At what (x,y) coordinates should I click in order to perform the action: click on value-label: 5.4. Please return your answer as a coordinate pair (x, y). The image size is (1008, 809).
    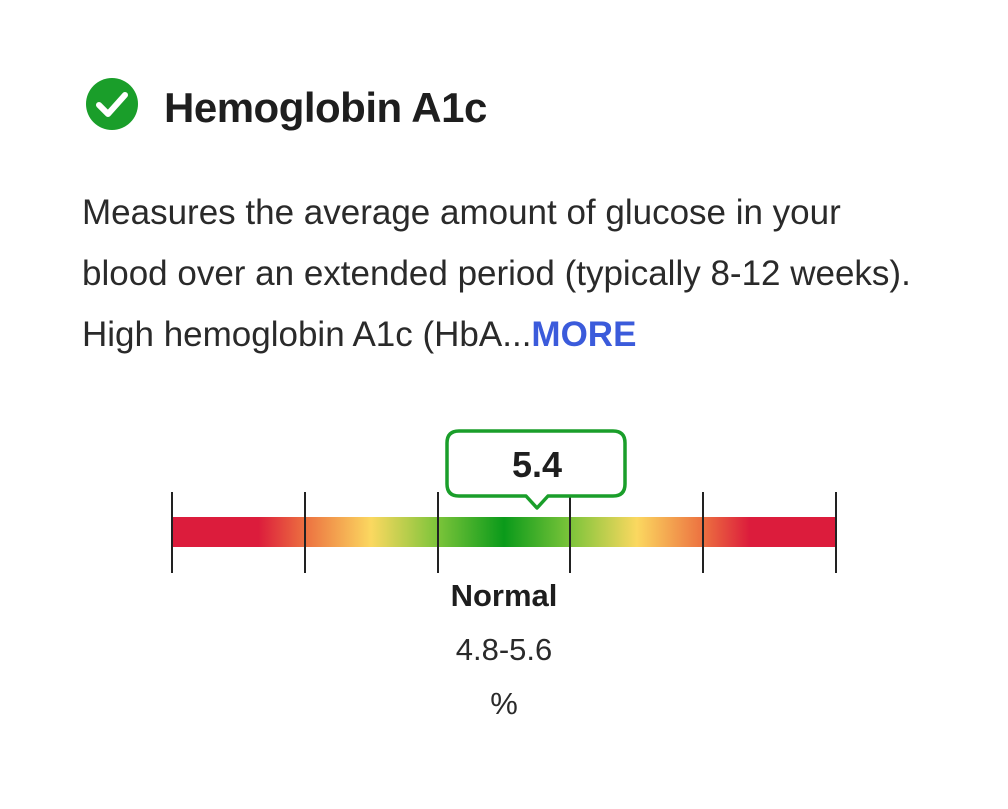
    Looking at the image, I should click on (537, 464).